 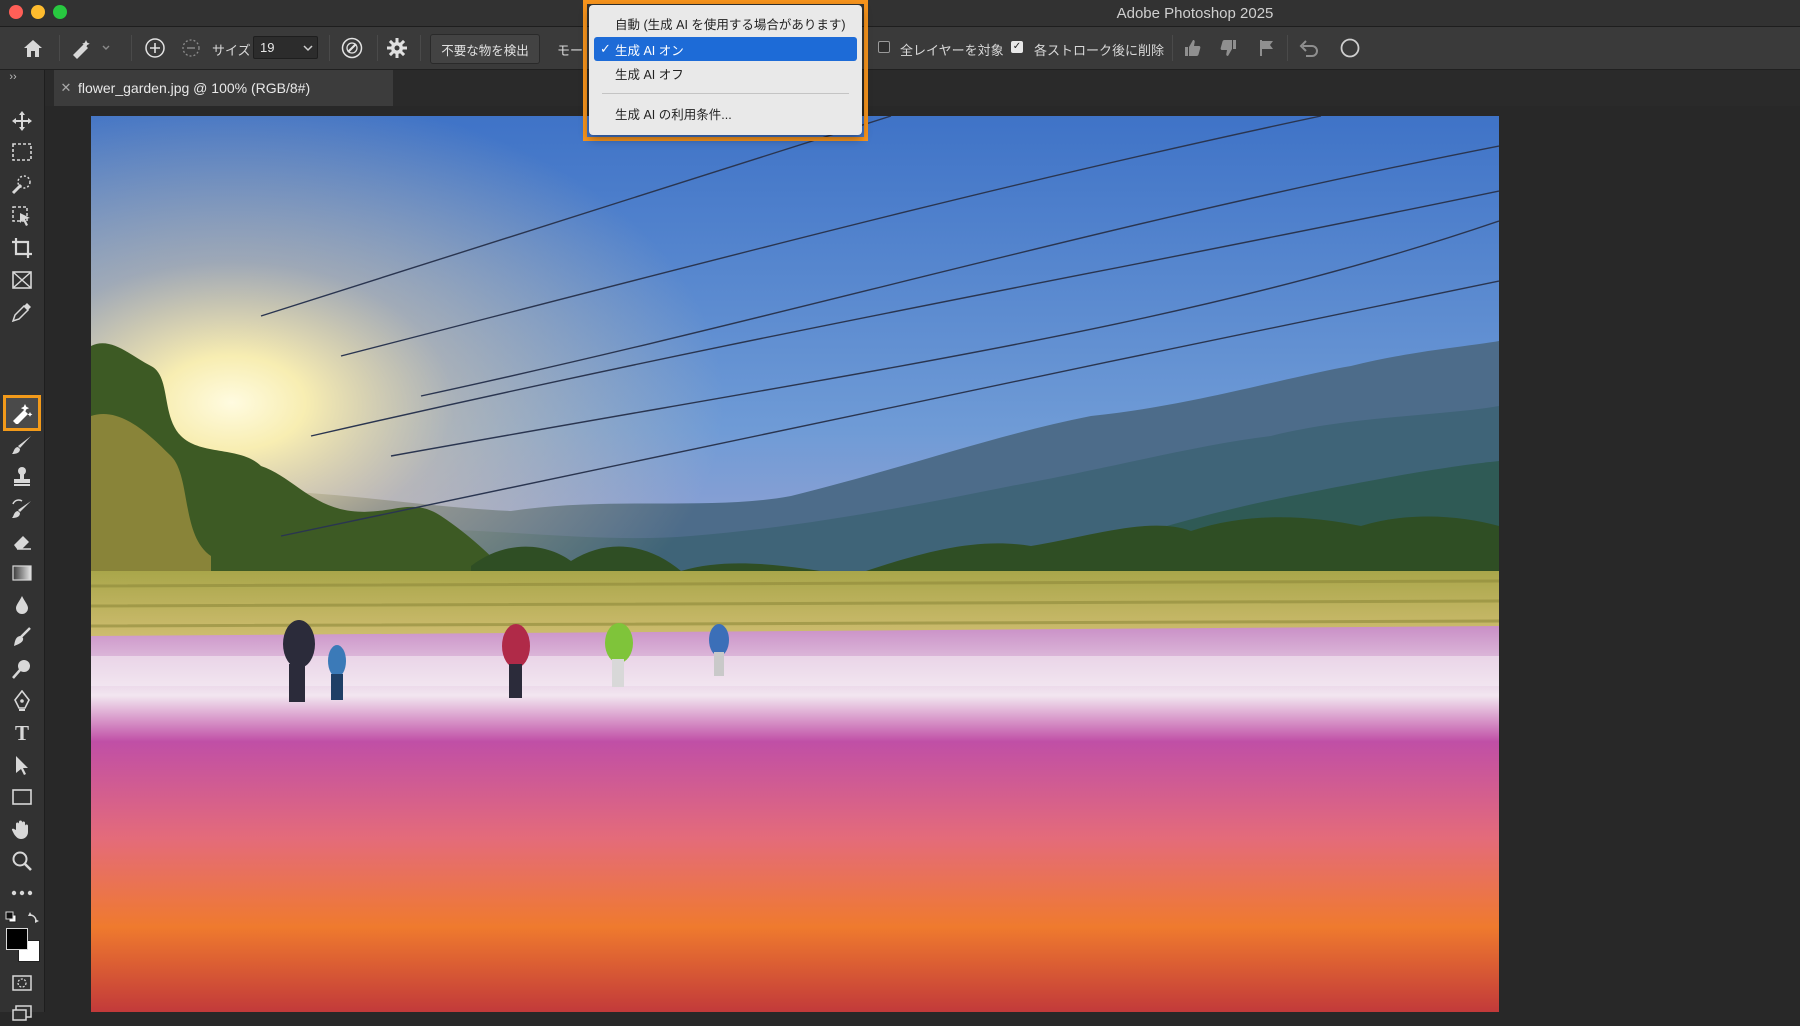 What do you see at coordinates (352, 48) in the screenshot?
I see `pressure-size-icon` at bounding box center [352, 48].